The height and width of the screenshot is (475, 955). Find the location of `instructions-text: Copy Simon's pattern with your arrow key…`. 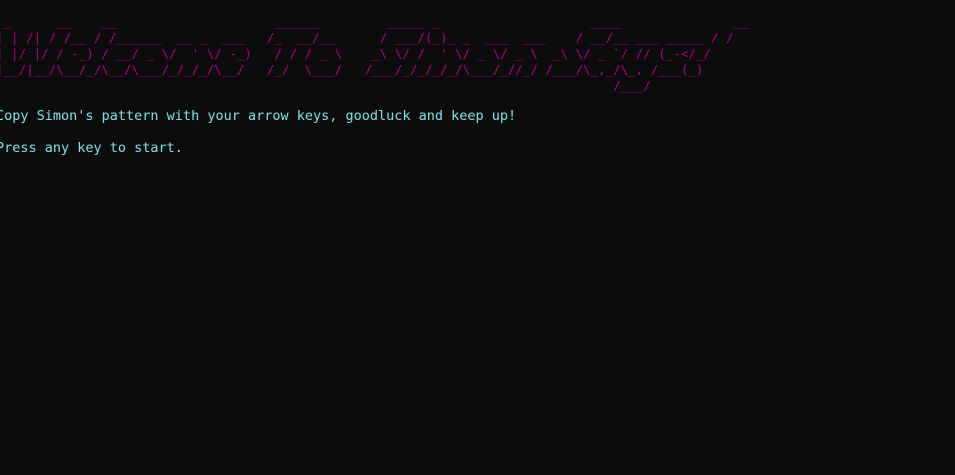

instructions-text: Copy Simon's pattern with your arrow key… is located at coordinates (258, 116).